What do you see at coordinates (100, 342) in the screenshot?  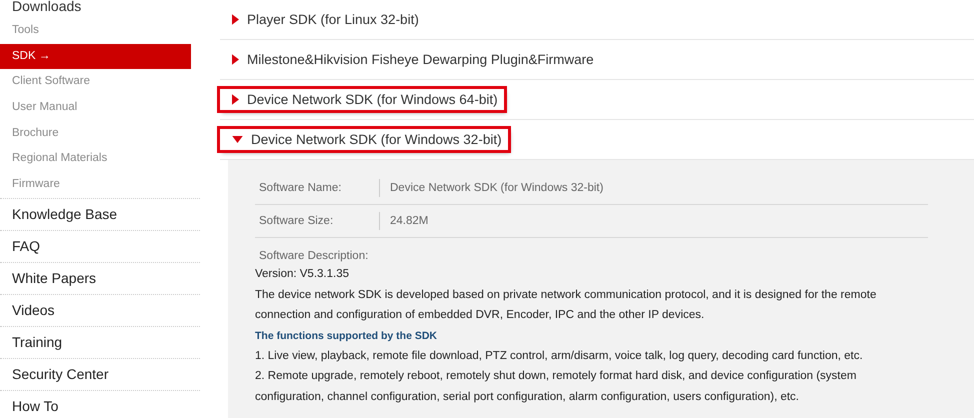 I see `sidebar-item: Training` at bounding box center [100, 342].